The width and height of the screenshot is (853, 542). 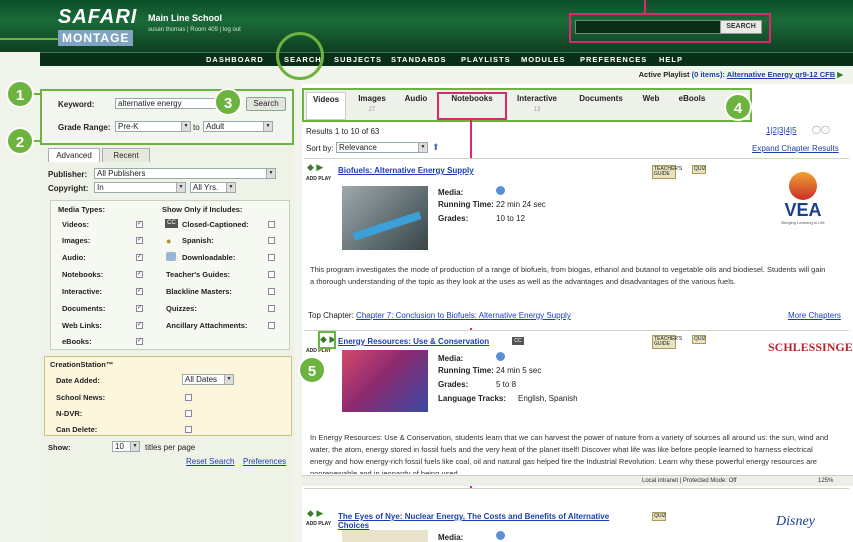 I want to click on filter-closed-captioned-checkbox, so click(x=271, y=224).